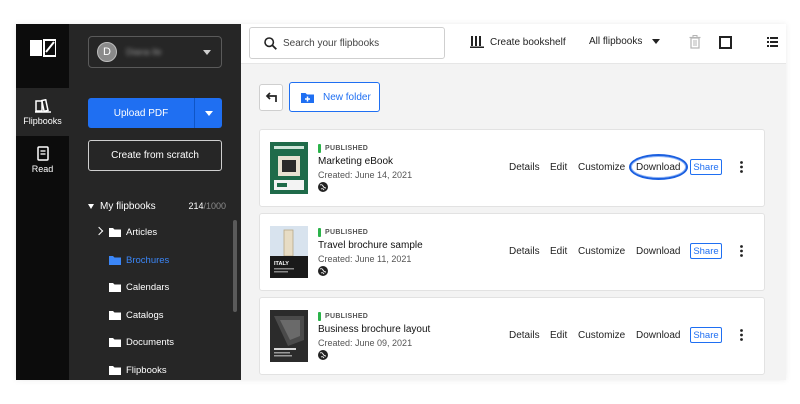 The image size is (800, 404). I want to click on upload-pdf-button: Upload PDF, so click(141, 113).